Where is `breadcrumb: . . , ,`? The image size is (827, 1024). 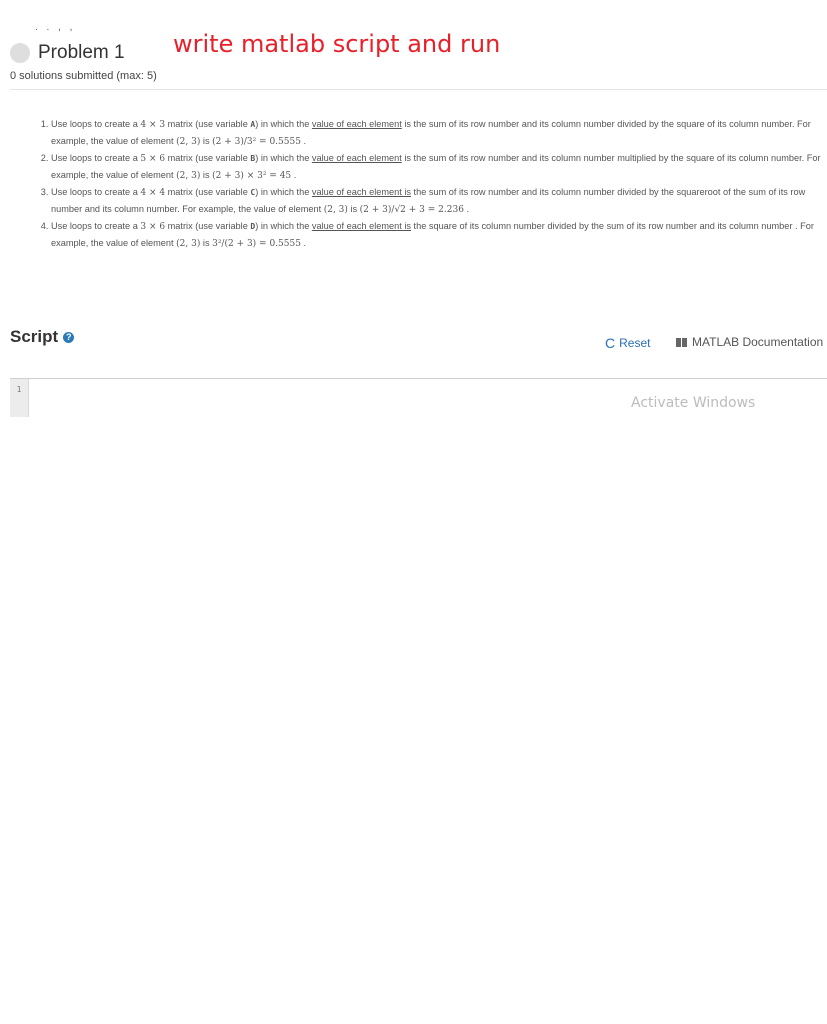
breadcrumb: . . , , is located at coordinates (55, 27).